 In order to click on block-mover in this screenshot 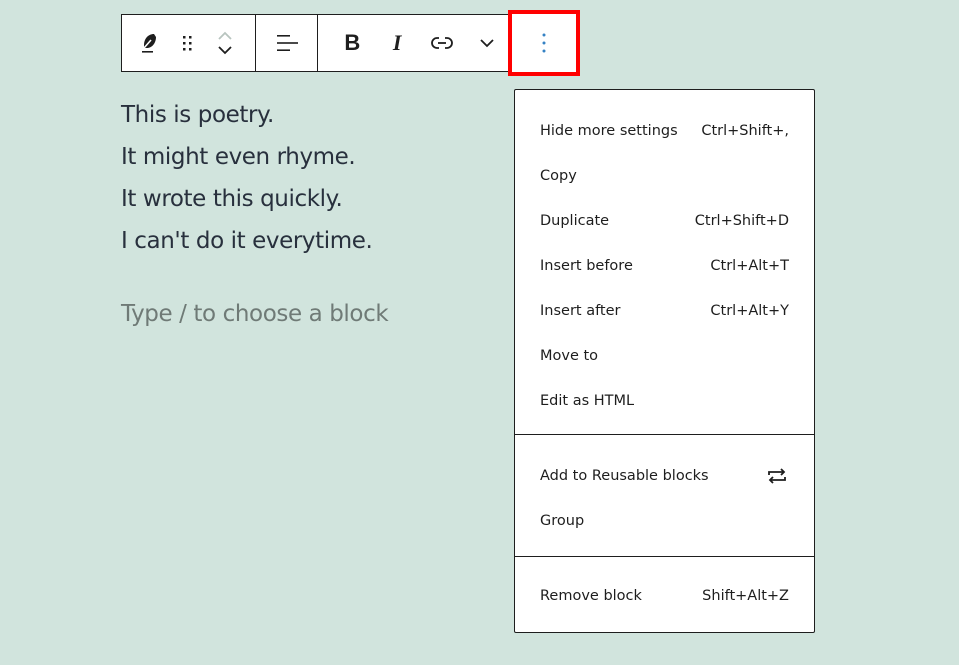, I will do `click(225, 43)`.